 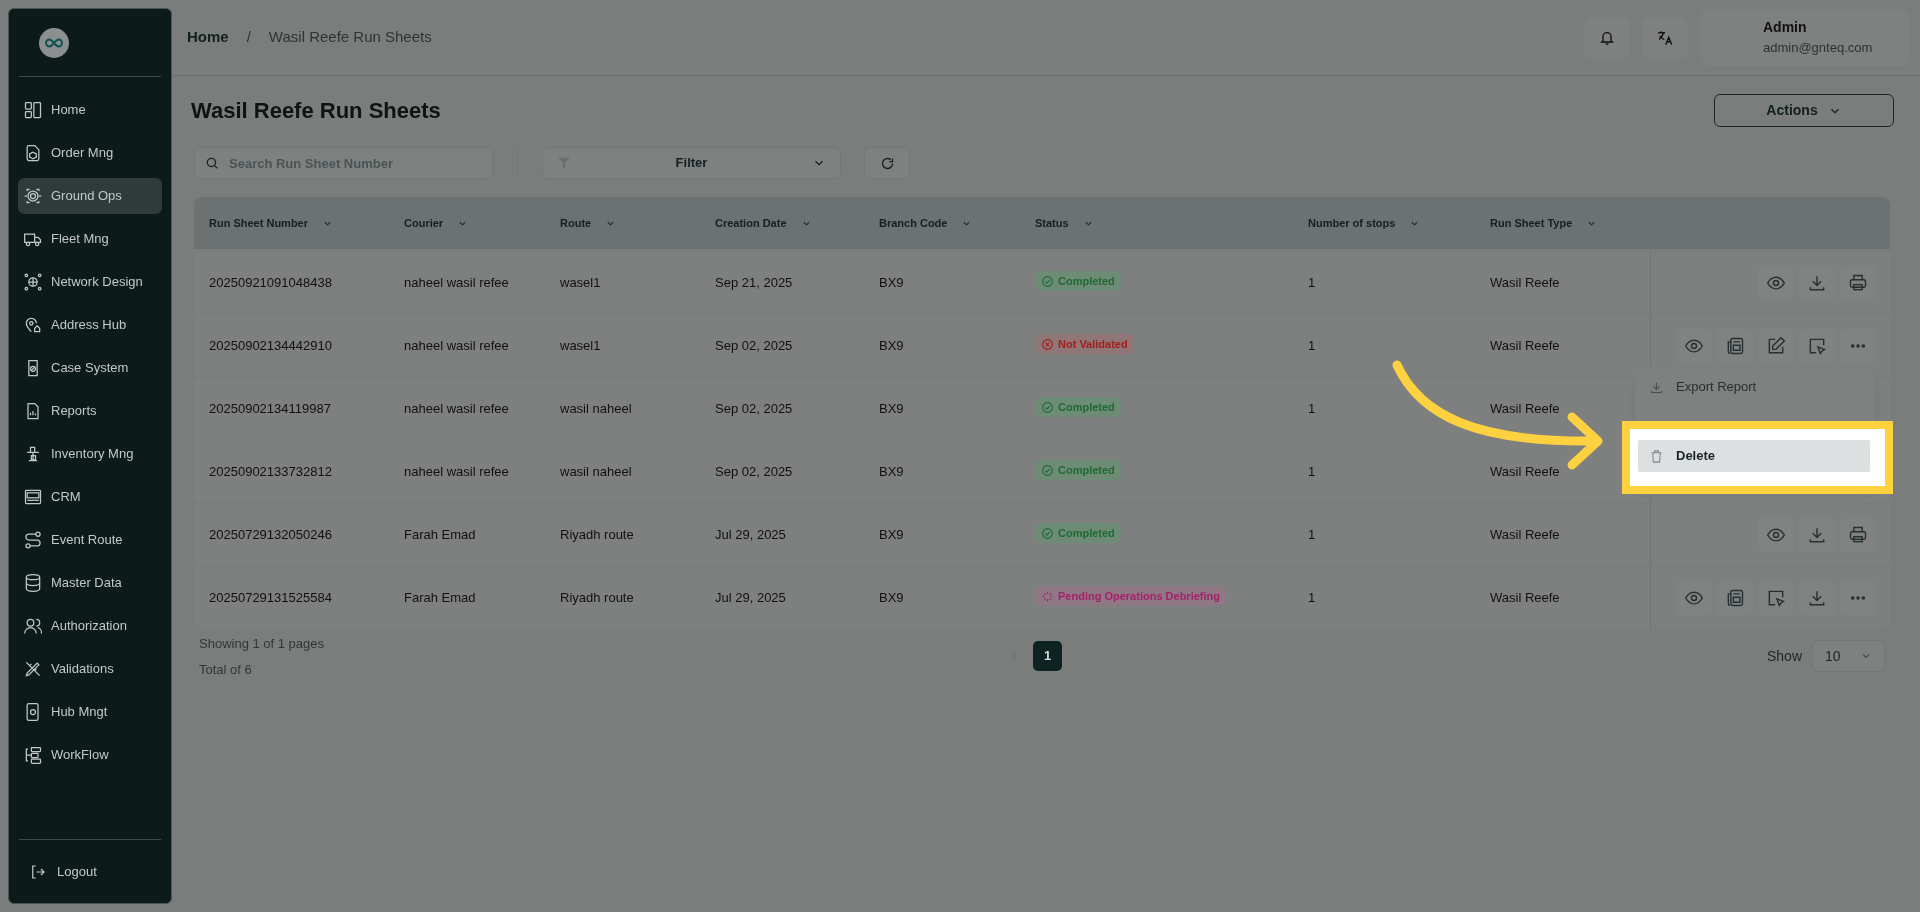 I want to click on table-cell-text: 20250902134442910, so click(x=271, y=345).